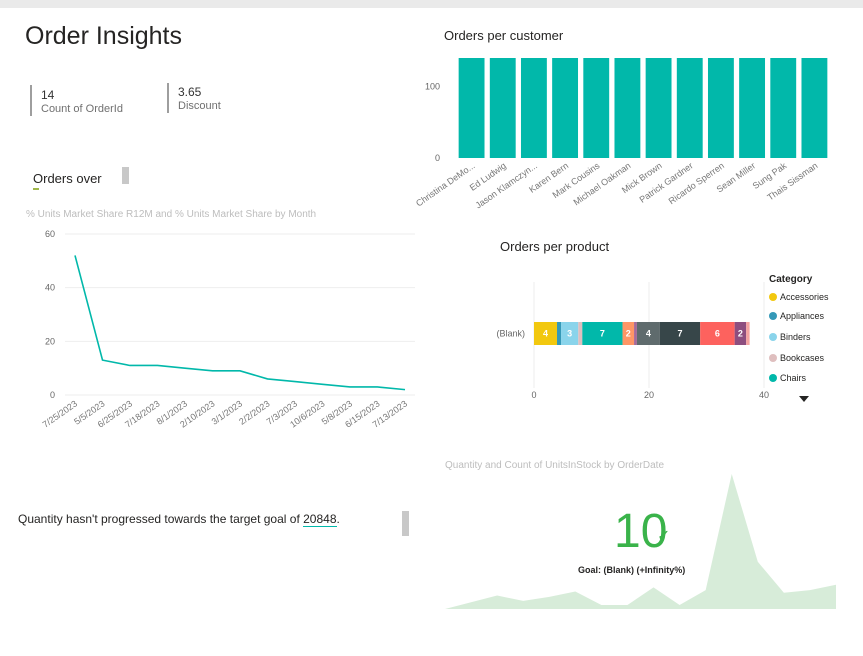 Image resolution: width=863 pixels, height=656 pixels. What do you see at coordinates (115, 413) in the screenshot?
I see `x-tick-label: 6/25/2023` at bounding box center [115, 413].